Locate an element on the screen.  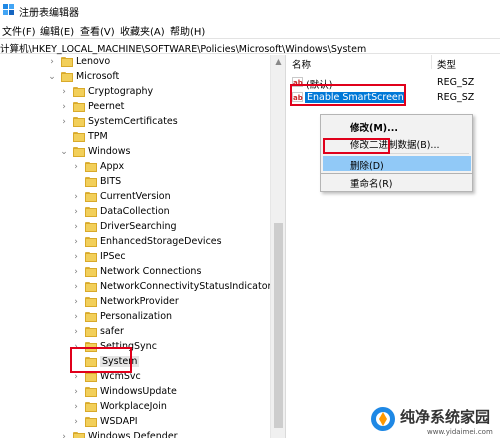
column-name-header: 名称 is located at coordinates (301, 64).